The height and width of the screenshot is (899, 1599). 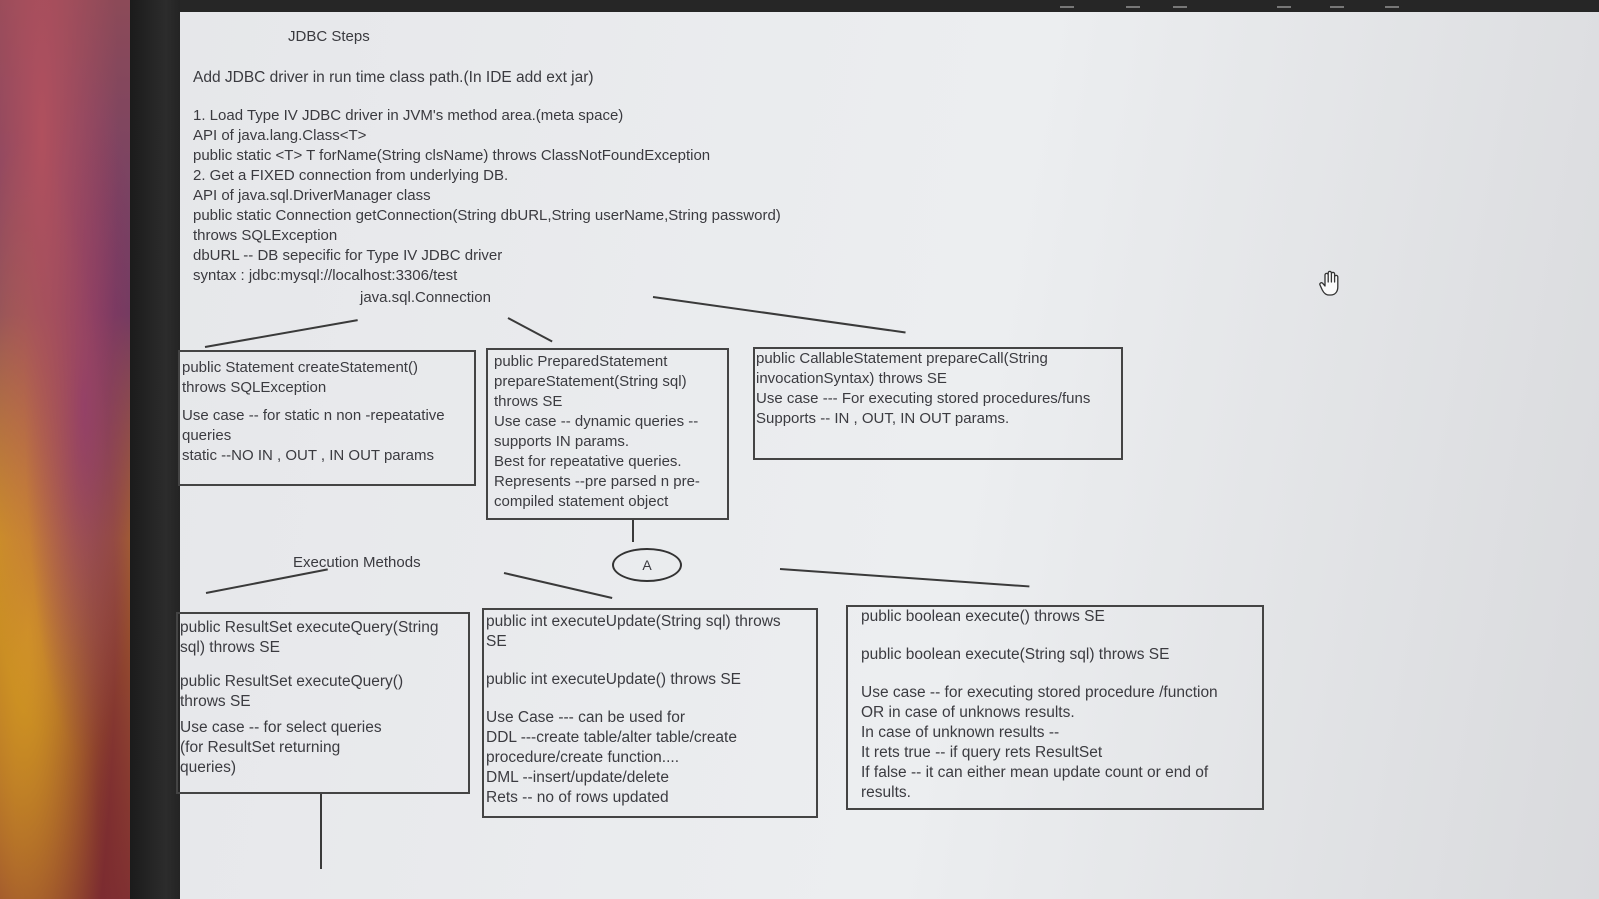 What do you see at coordinates (308, 455) in the screenshot?
I see `box-line: static --NO IN , OUT , IN OUT params` at bounding box center [308, 455].